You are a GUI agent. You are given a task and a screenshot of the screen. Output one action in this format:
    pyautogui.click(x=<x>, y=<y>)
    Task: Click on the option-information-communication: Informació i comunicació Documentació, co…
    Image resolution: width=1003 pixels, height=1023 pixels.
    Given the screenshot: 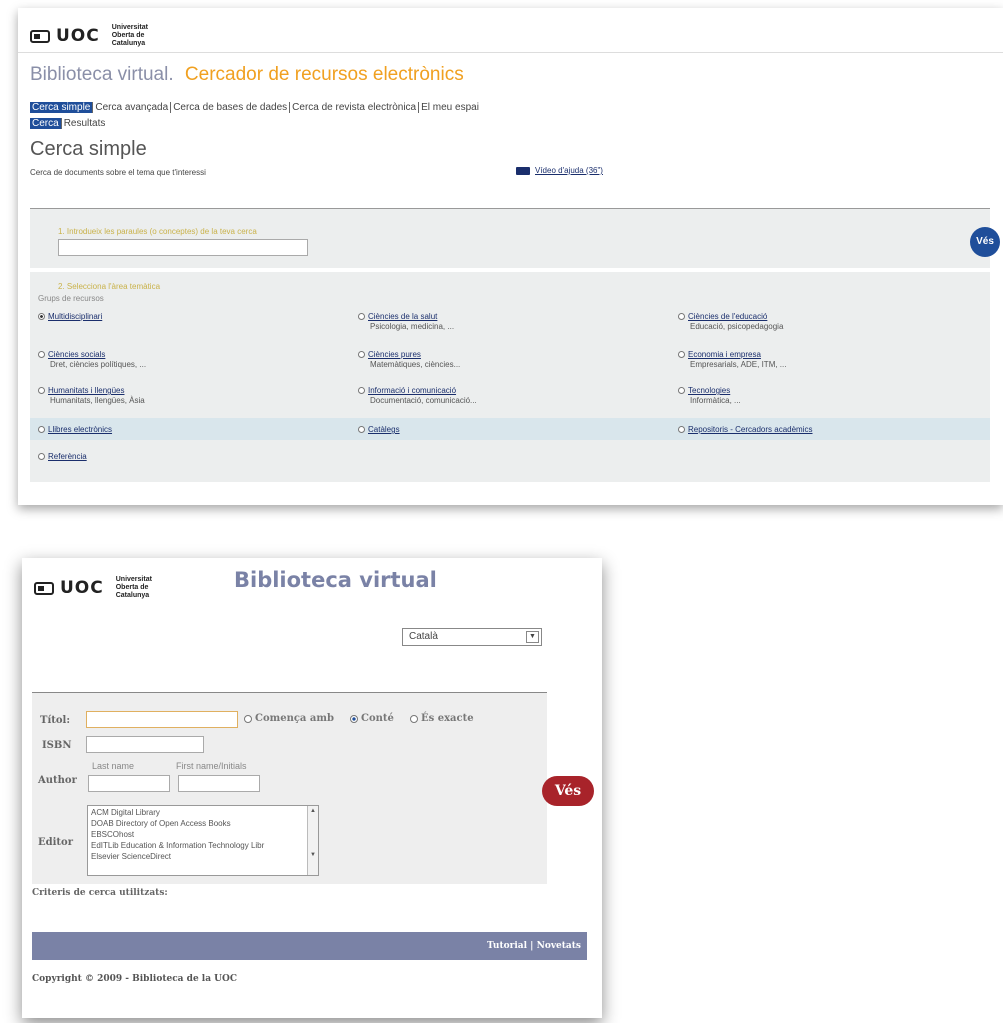 What is the action you would take?
    pyautogui.click(x=417, y=395)
    